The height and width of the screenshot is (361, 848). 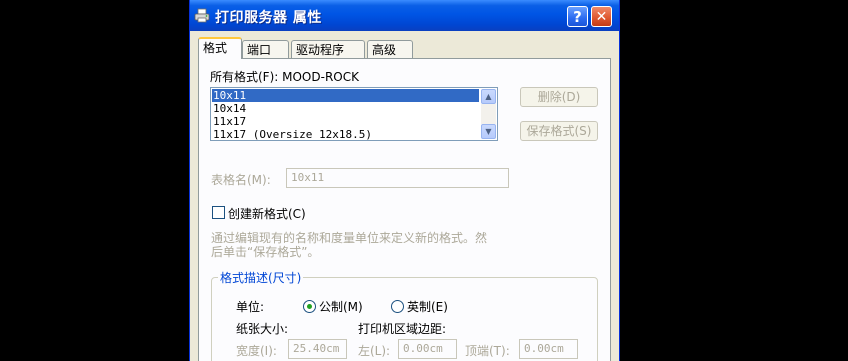 What do you see at coordinates (218, 212) in the screenshot?
I see `create-new-checkbox` at bounding box center [218, 212].